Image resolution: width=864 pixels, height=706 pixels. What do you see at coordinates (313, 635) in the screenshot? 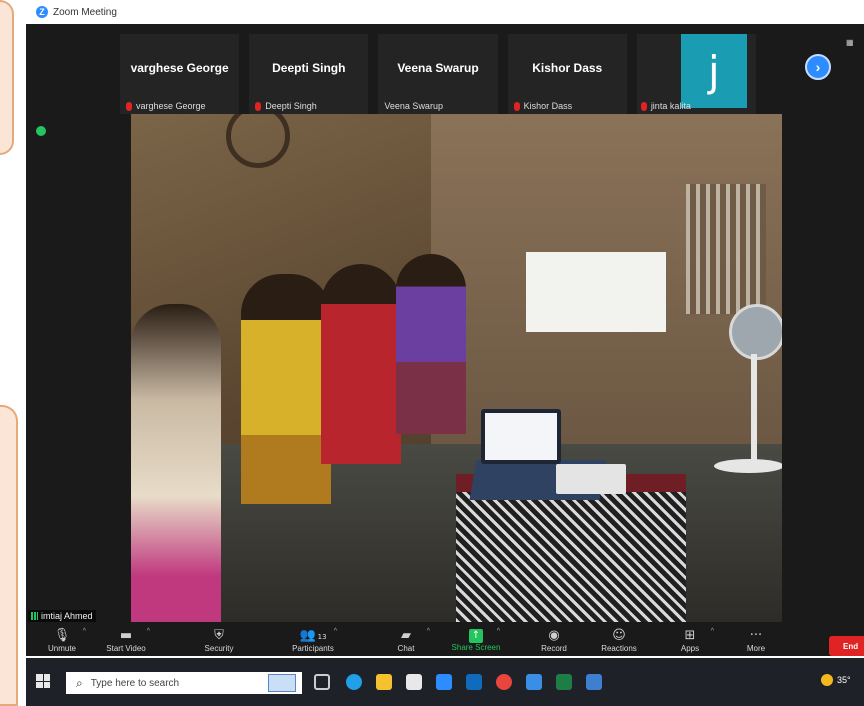
I see `participants-icon: 👥 13` at bounding box center [313, 635].